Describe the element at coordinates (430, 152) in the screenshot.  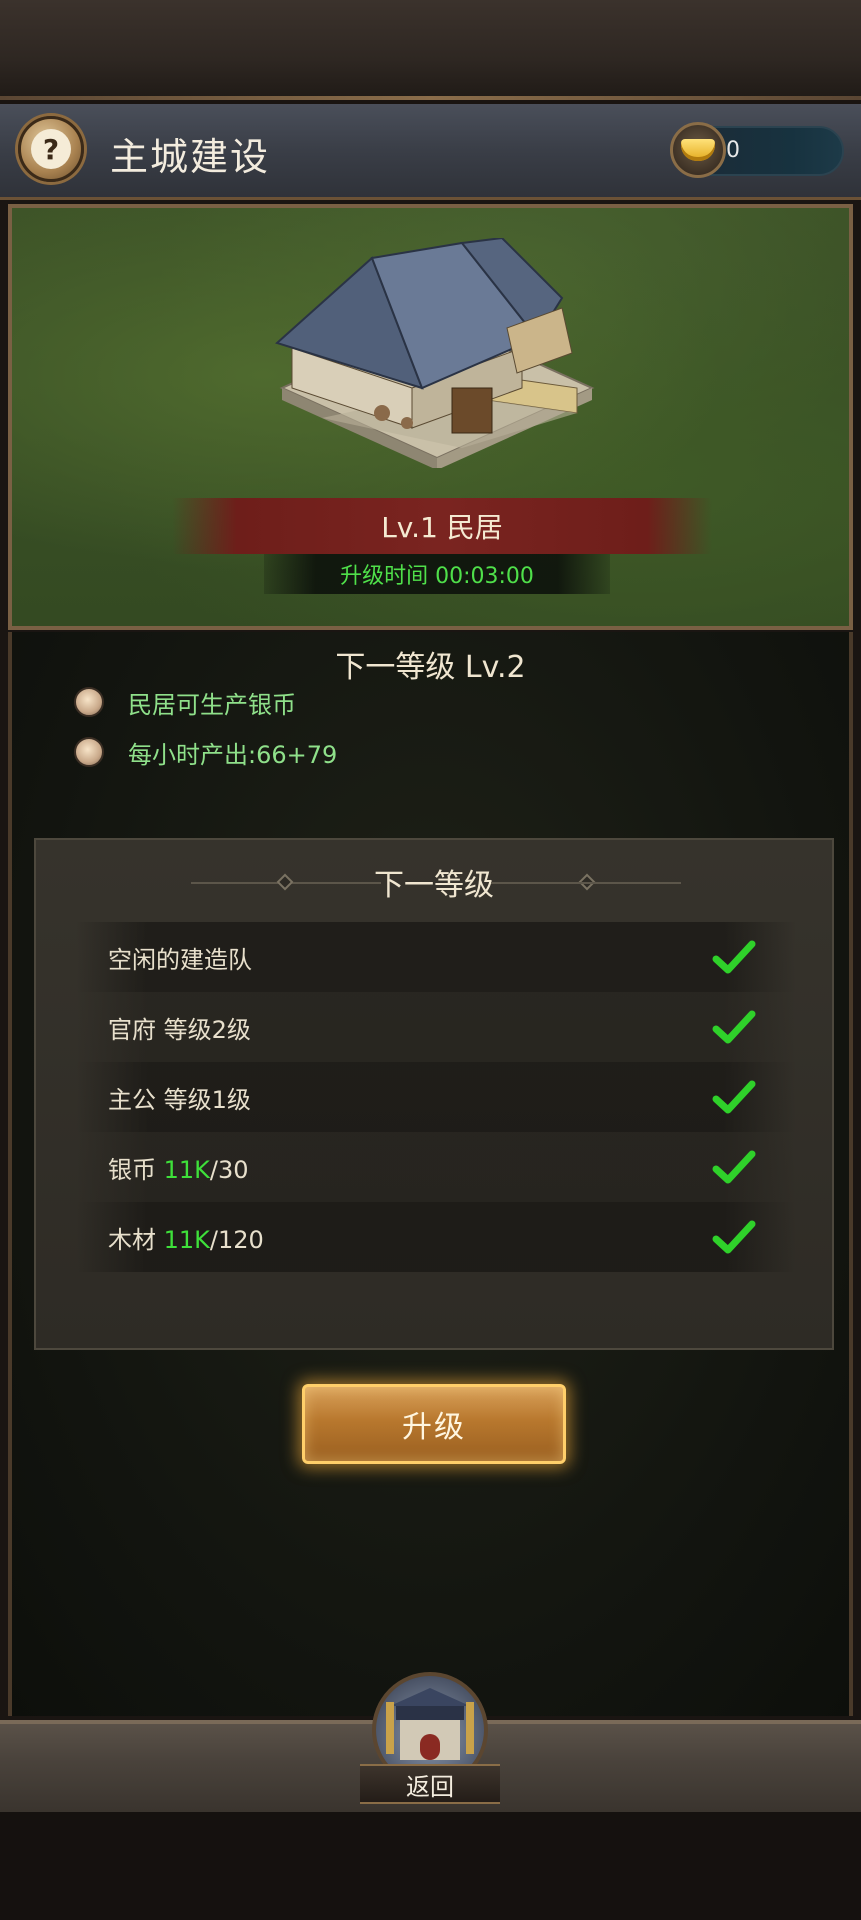
I see `header-bar: ? 主城建设 0` at that location.